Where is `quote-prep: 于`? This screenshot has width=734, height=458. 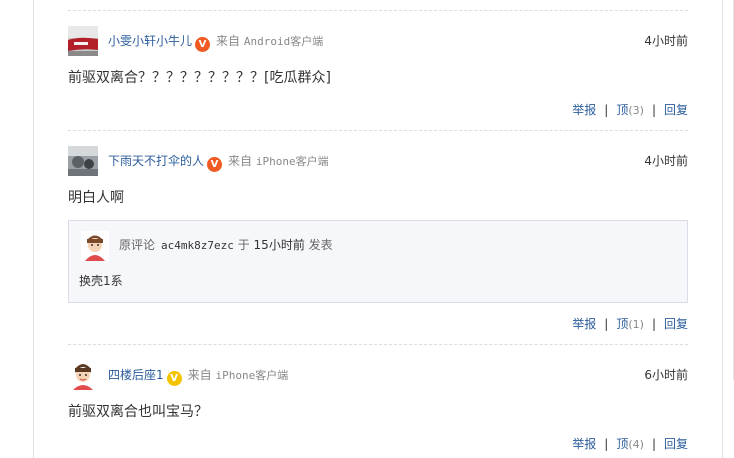 quote-prep: 于 is located at coordinates (243, 245).